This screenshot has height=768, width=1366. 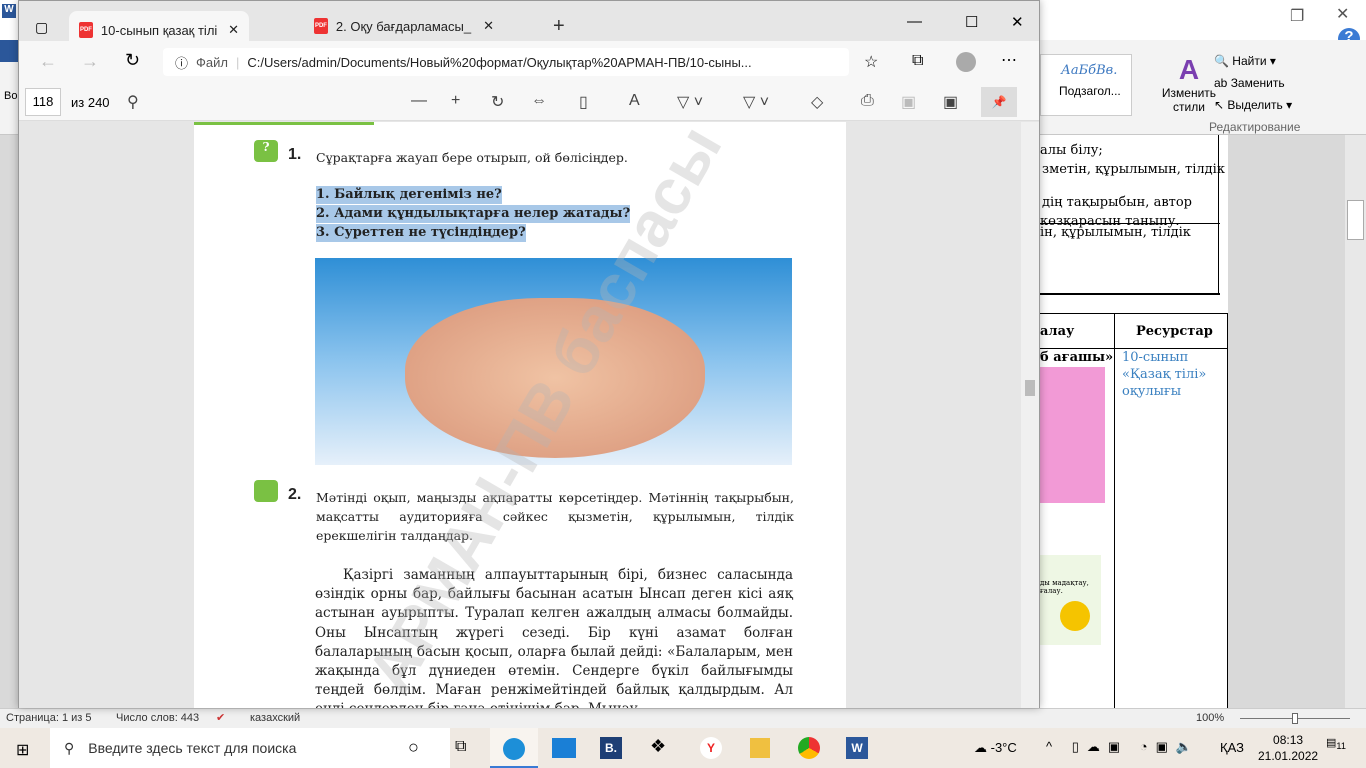 I want to click on book-icon, so click(x=266, y=491).